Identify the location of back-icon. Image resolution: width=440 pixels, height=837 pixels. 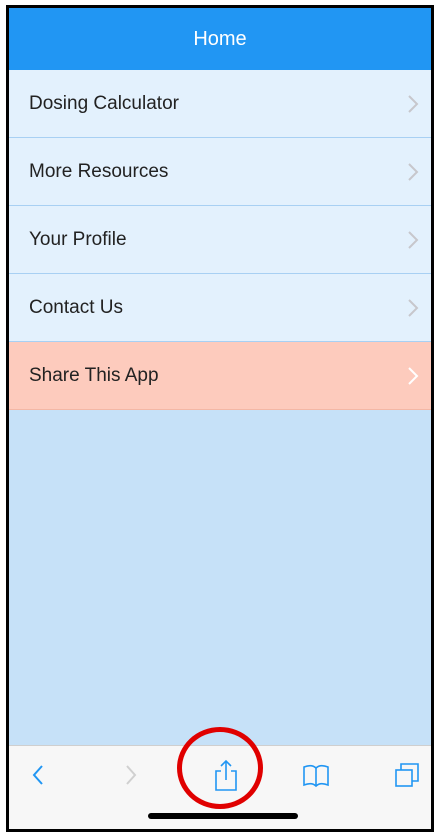
(37, 775).